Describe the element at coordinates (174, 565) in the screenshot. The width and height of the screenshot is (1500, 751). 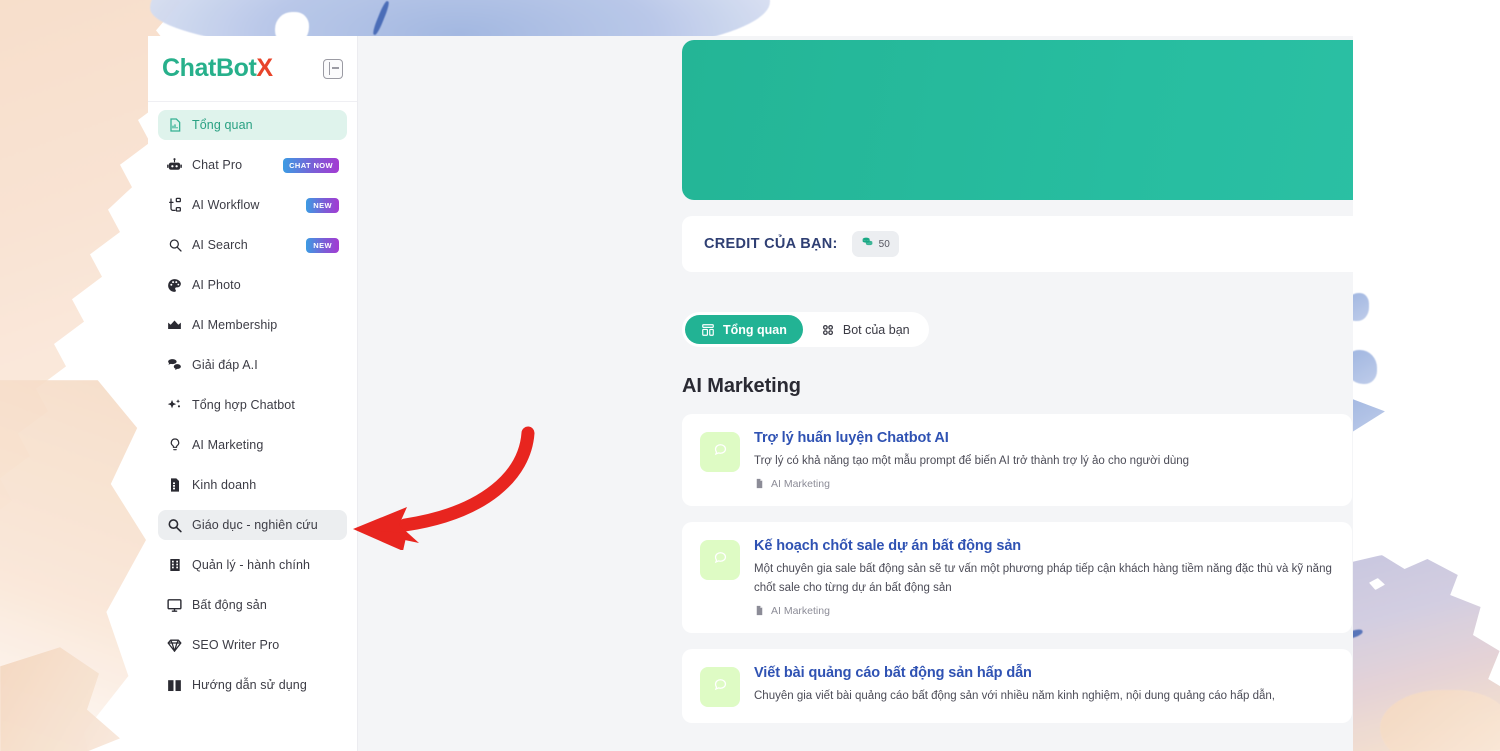
I see `office-building-icon` at that location.